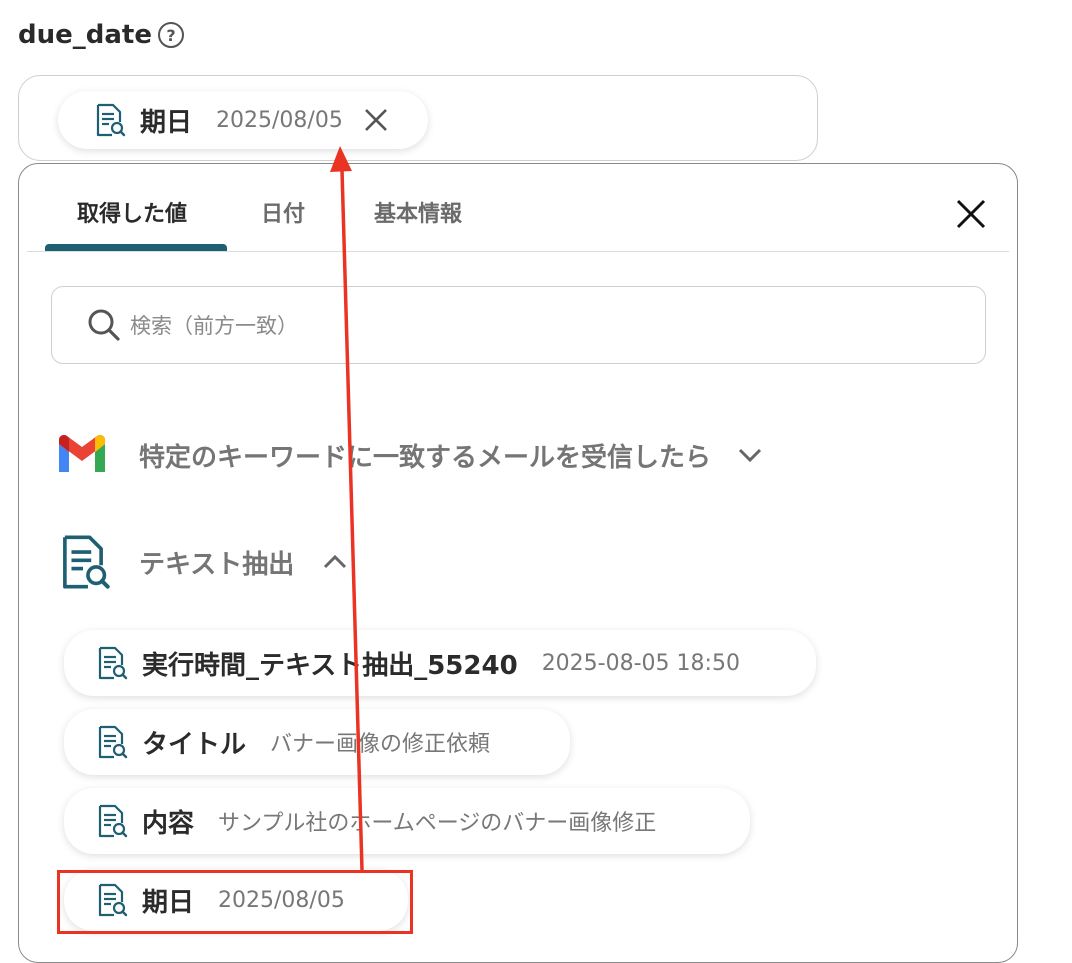 Image resolution: width=1072 pixels, height=963 pixels. I want to click on annotation-arrow, so click(347, 508).